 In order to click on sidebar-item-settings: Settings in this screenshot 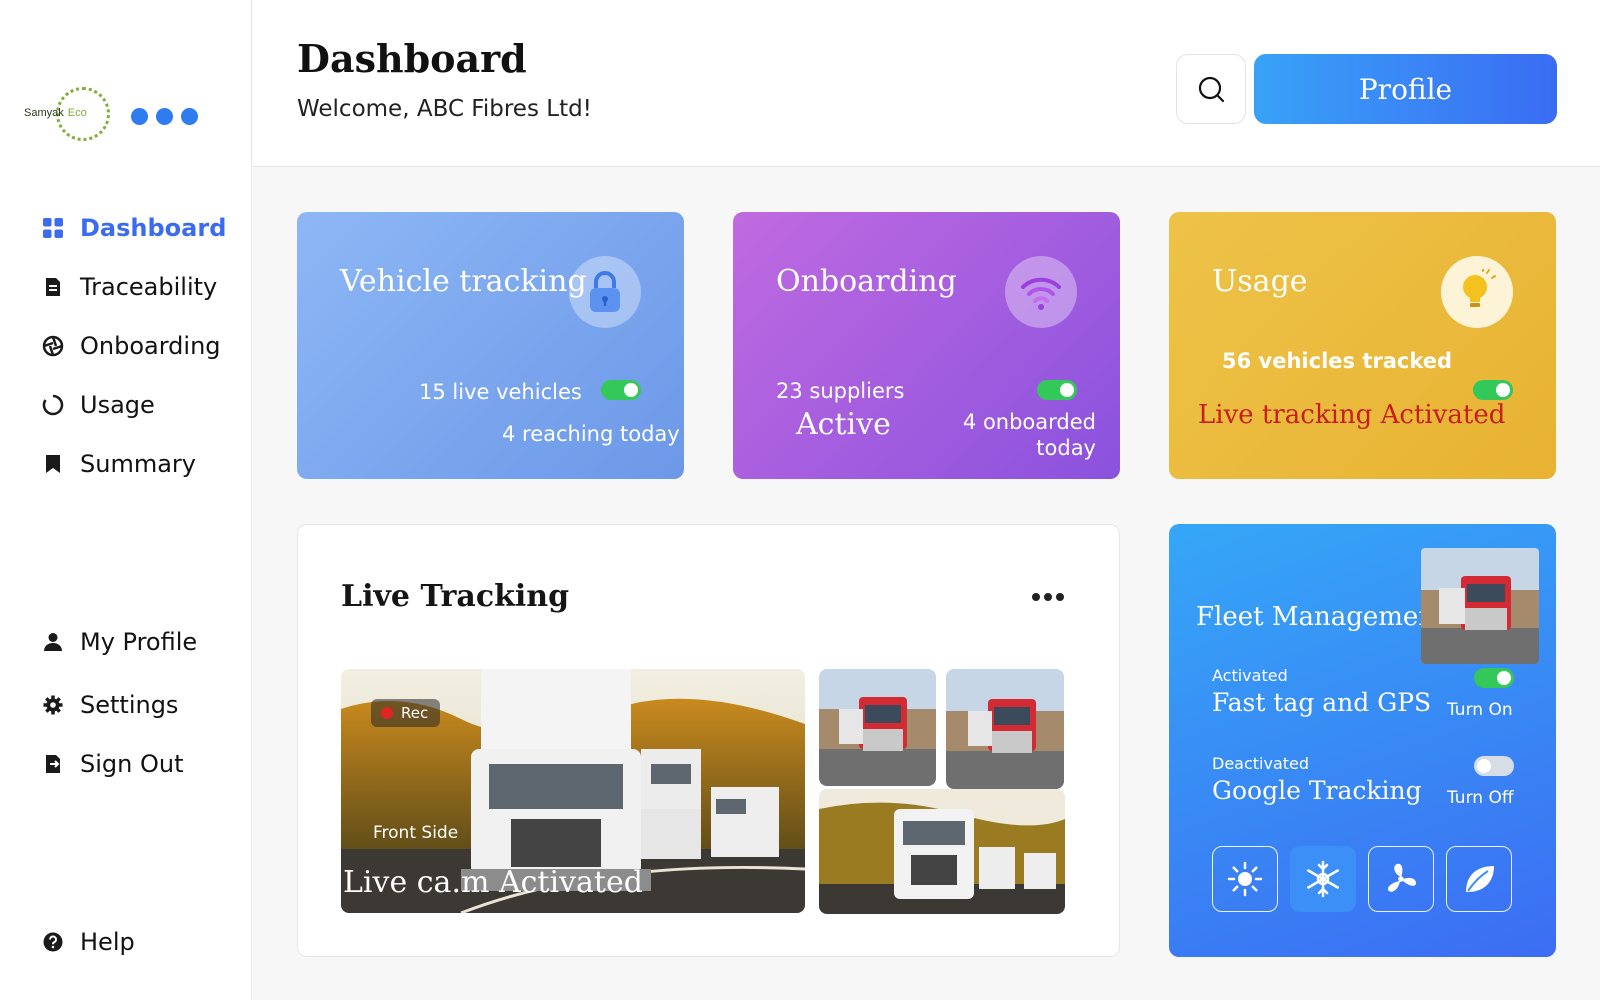, I will do `click(110, 705)`.